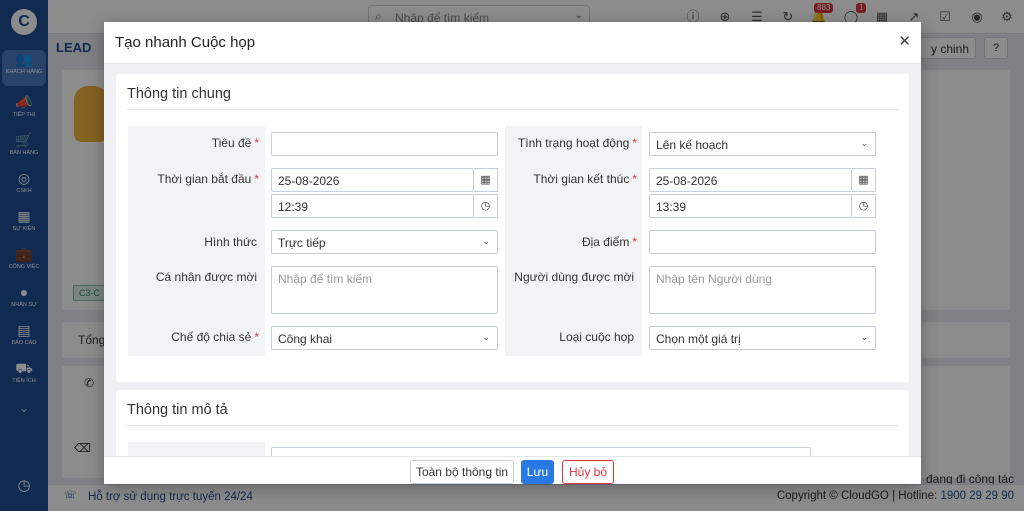 The image size is (1024, 511). What do you see at coordinates (185, 42) in the screenshot?
I see `modal-title: Tạo nhanh Cuộc họp` at bounding box center [185, 42].